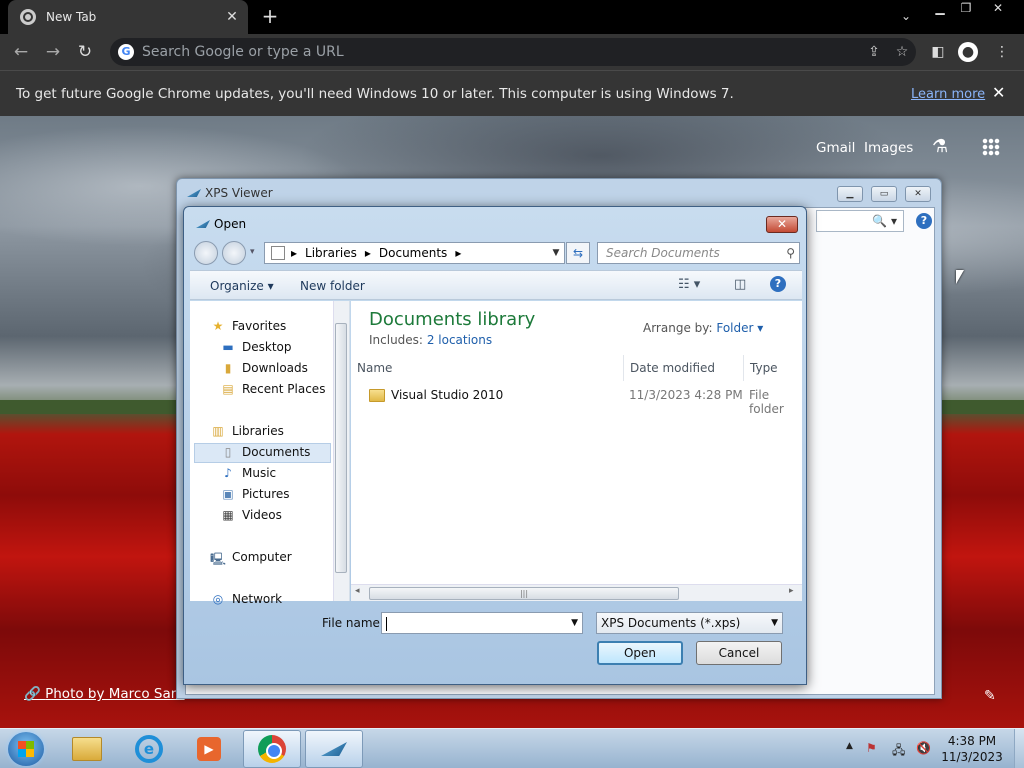 This screenshot has width=1024, height=768. What do you see at coordinates (246, 599) in the screenshot?
I see `nav-item-network: ◎ Network` at bounding box center [246, 599].